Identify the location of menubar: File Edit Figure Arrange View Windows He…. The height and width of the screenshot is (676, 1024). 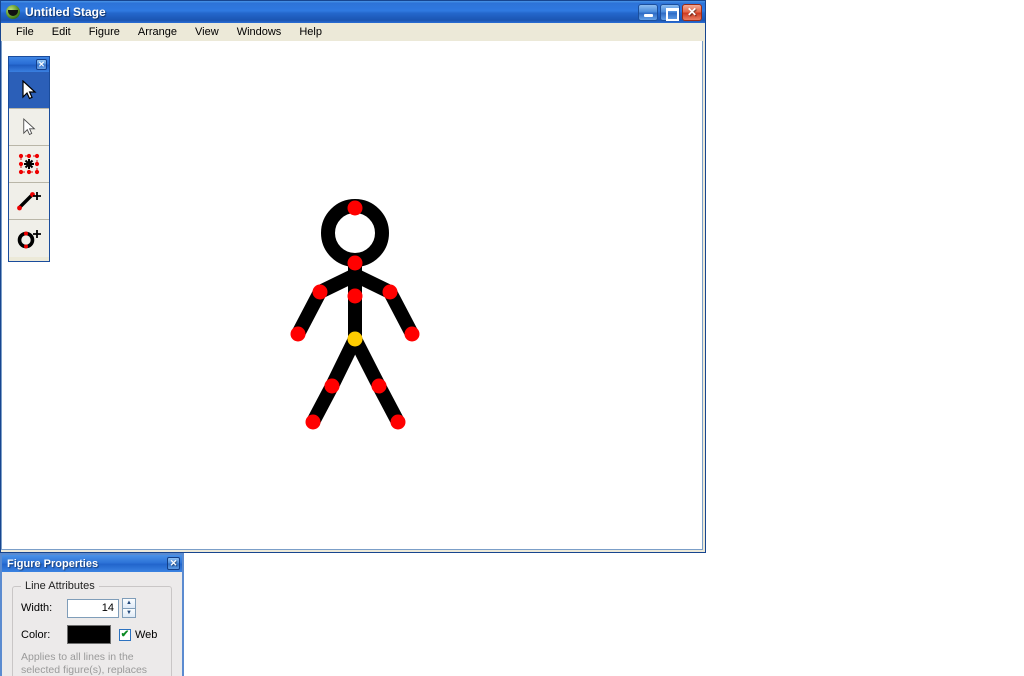
(353, 32).